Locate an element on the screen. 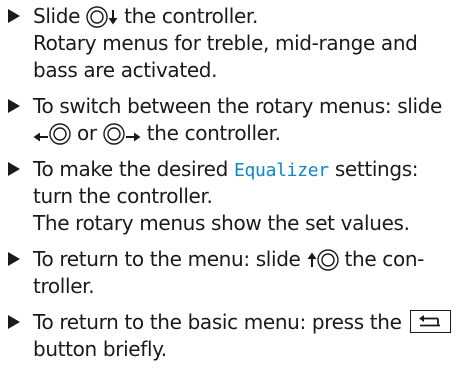  instruction-step-5-line-2: button briefly. is located at coordinates (100, 349).